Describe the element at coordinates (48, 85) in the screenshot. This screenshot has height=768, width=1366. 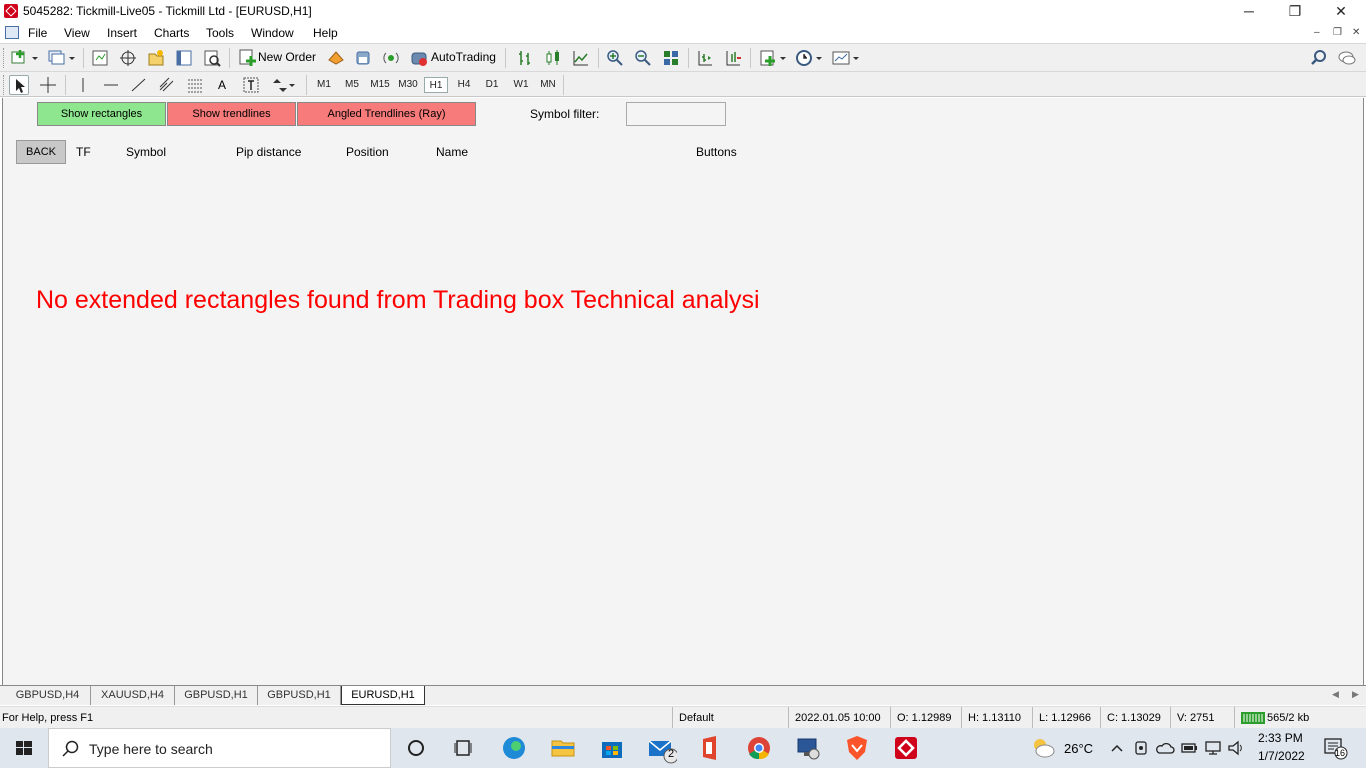
I see `crosshair-icon` at that location.